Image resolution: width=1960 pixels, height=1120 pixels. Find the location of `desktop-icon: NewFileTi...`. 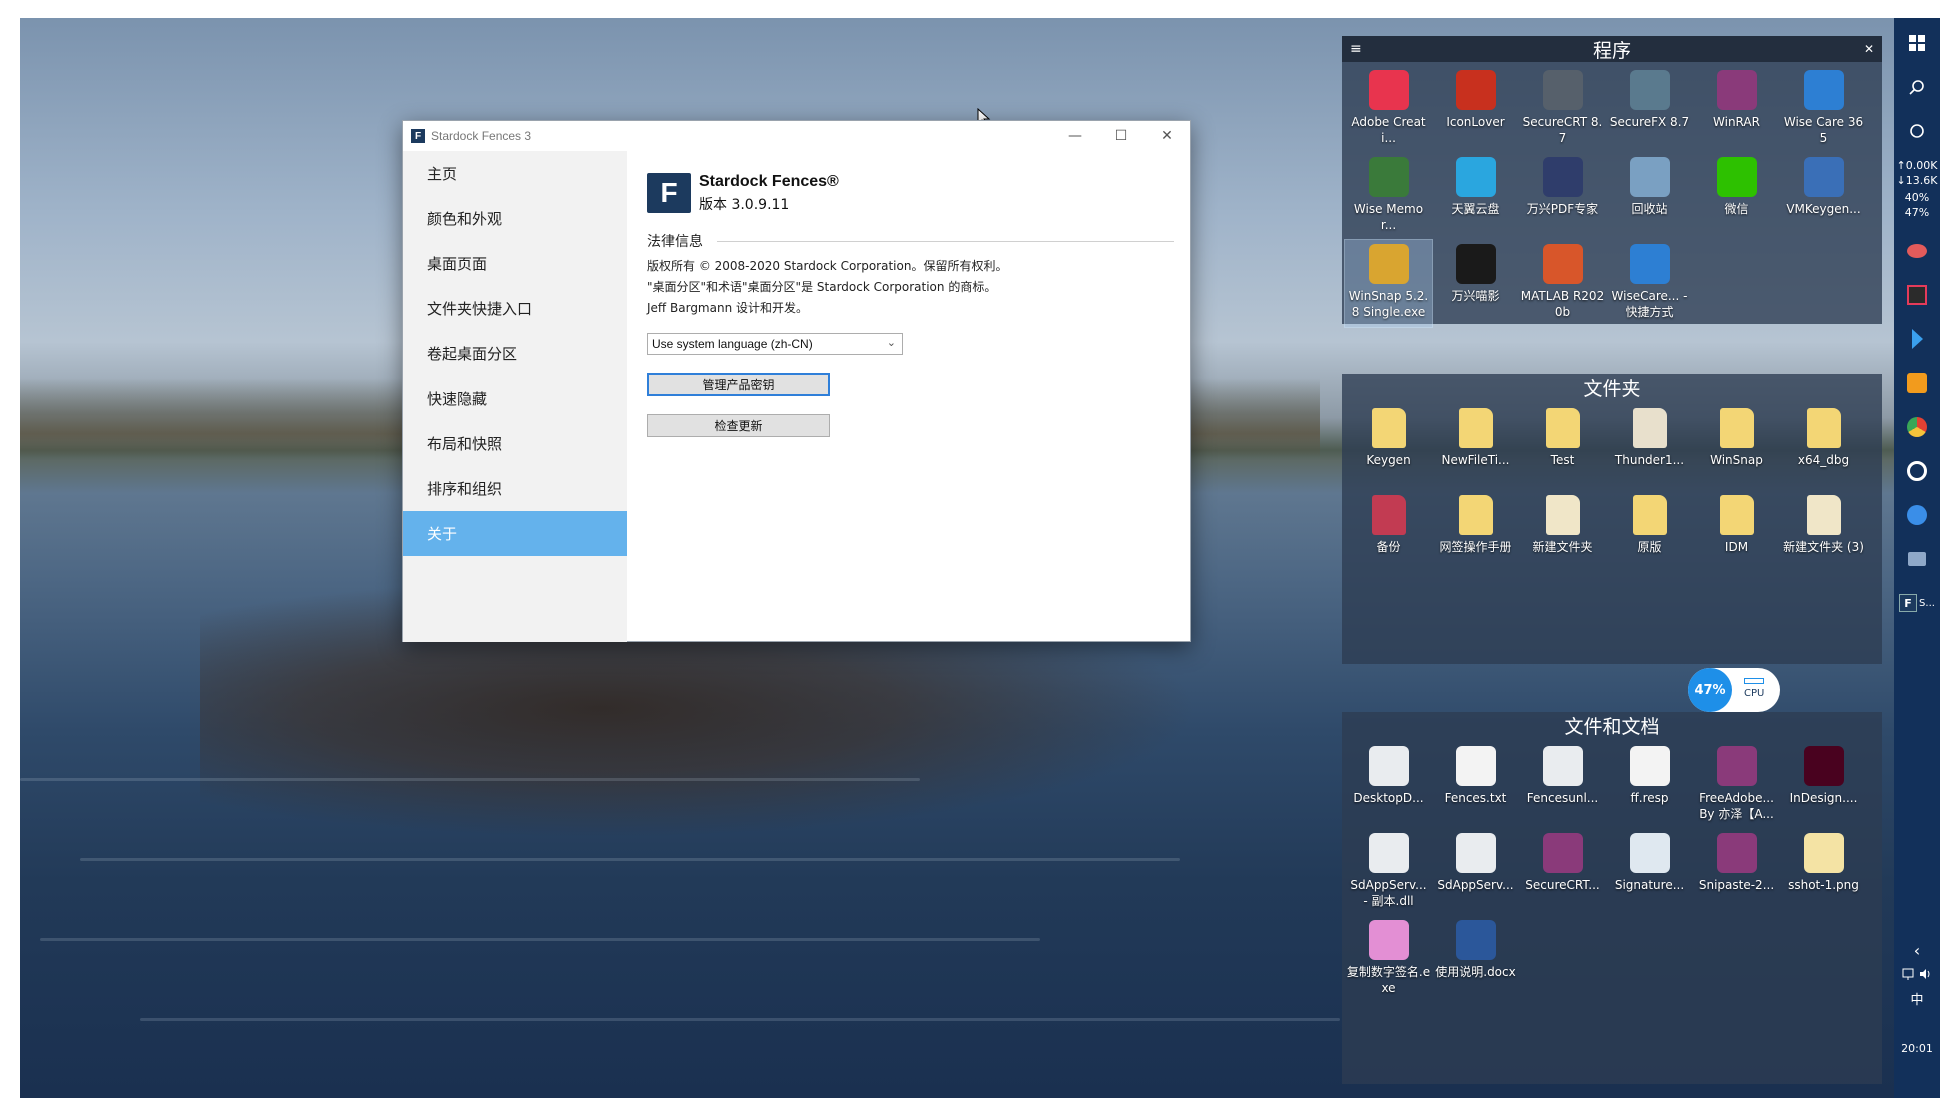

desktop-icon: NewFileTi... is located at coordinates (1475, 447).